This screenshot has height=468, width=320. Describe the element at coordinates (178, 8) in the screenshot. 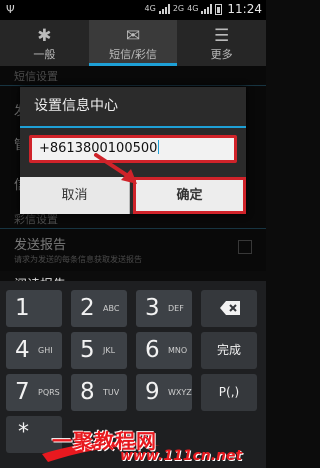

I see `network-type-2: 2G` at that location.